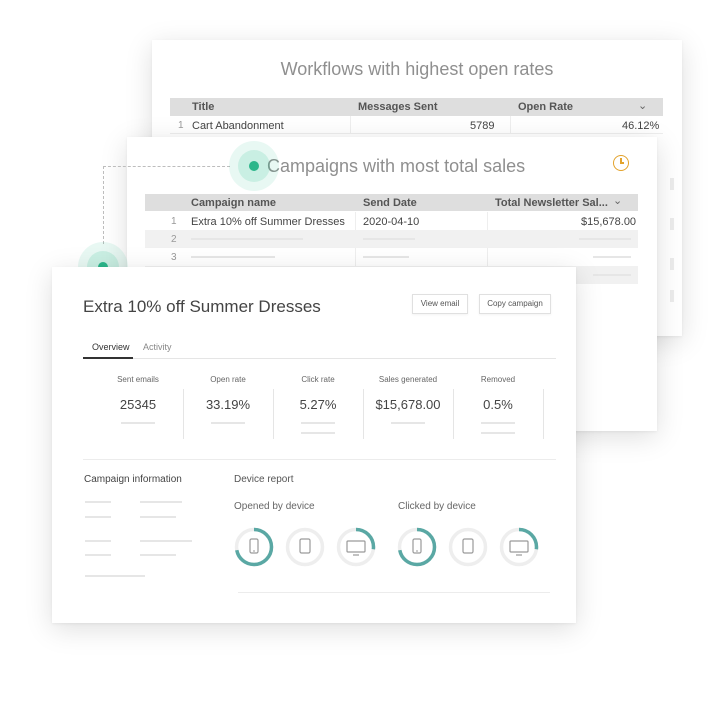 The image size is (720, 720). I want to click on clicked-mobile-donut, so click(417, 547).